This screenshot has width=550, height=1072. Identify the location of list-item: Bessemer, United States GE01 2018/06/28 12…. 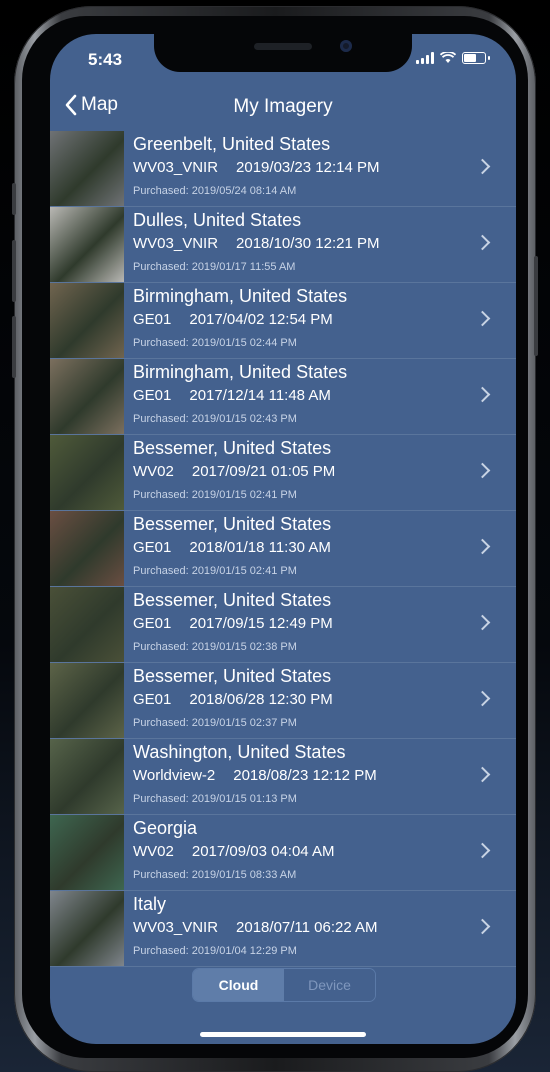
(283, 701).